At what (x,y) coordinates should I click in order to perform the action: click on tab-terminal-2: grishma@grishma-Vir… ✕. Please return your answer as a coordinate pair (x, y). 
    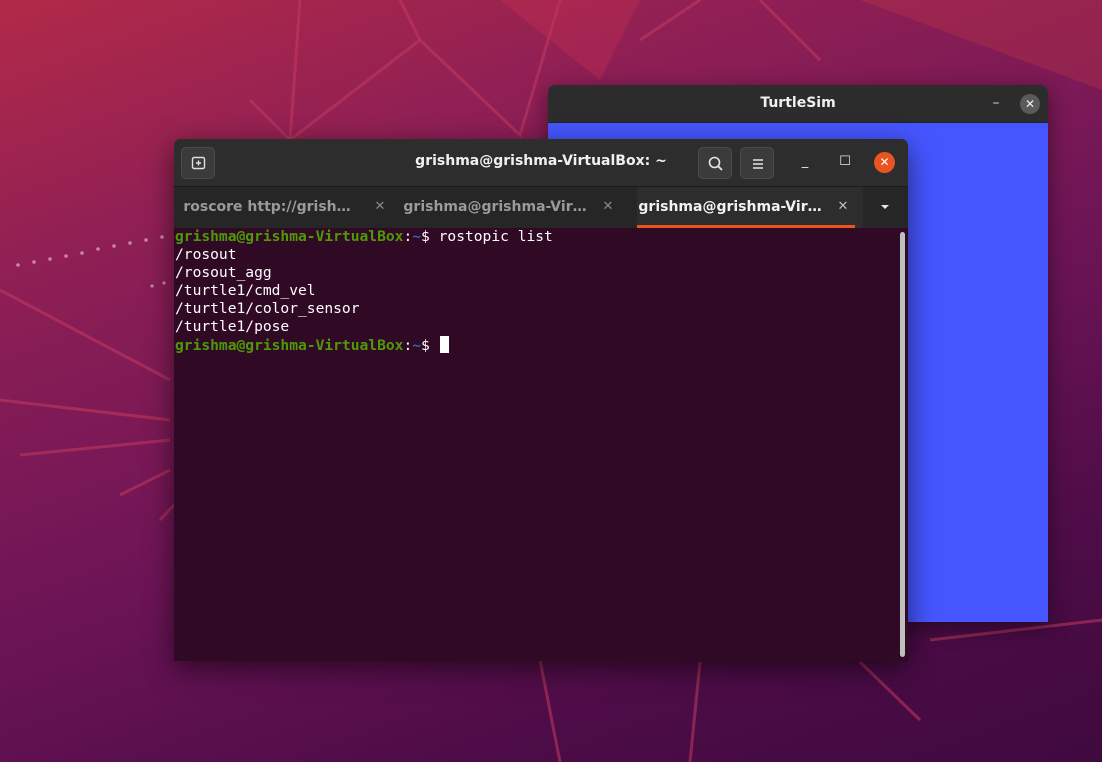
    Looking at the image, I should click on (515, 207).